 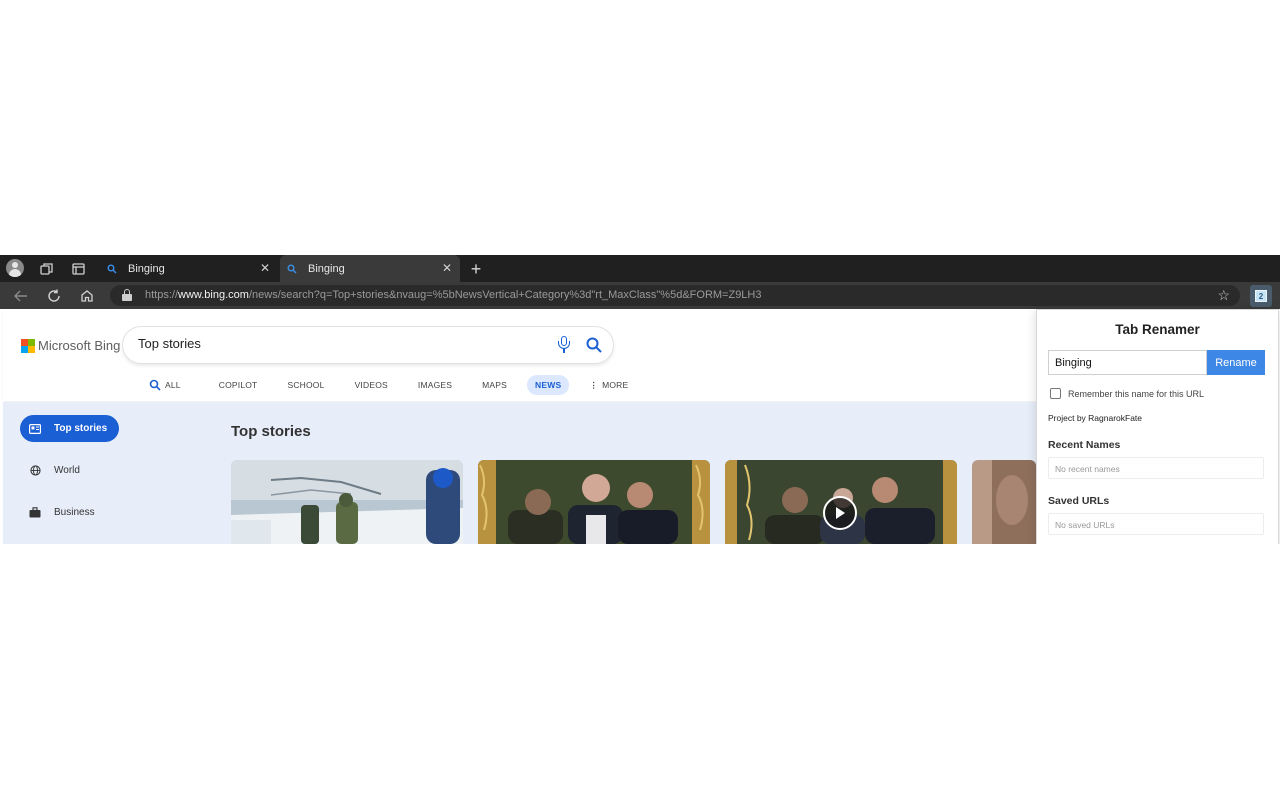 What do you see at coordinates (1157, 329) in the screenshot?
I see `popup-title: Tab Renamer` at bounding box center [1157, 329].